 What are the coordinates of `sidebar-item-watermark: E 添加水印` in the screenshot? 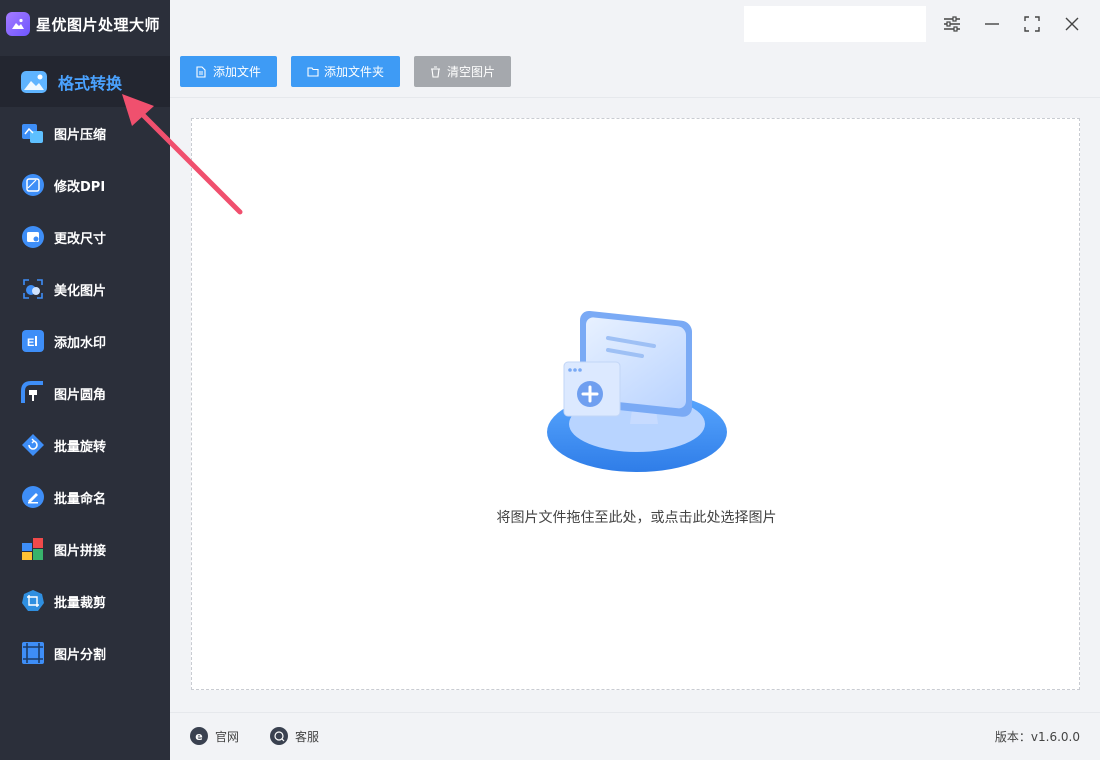 It's located at (85, 341).